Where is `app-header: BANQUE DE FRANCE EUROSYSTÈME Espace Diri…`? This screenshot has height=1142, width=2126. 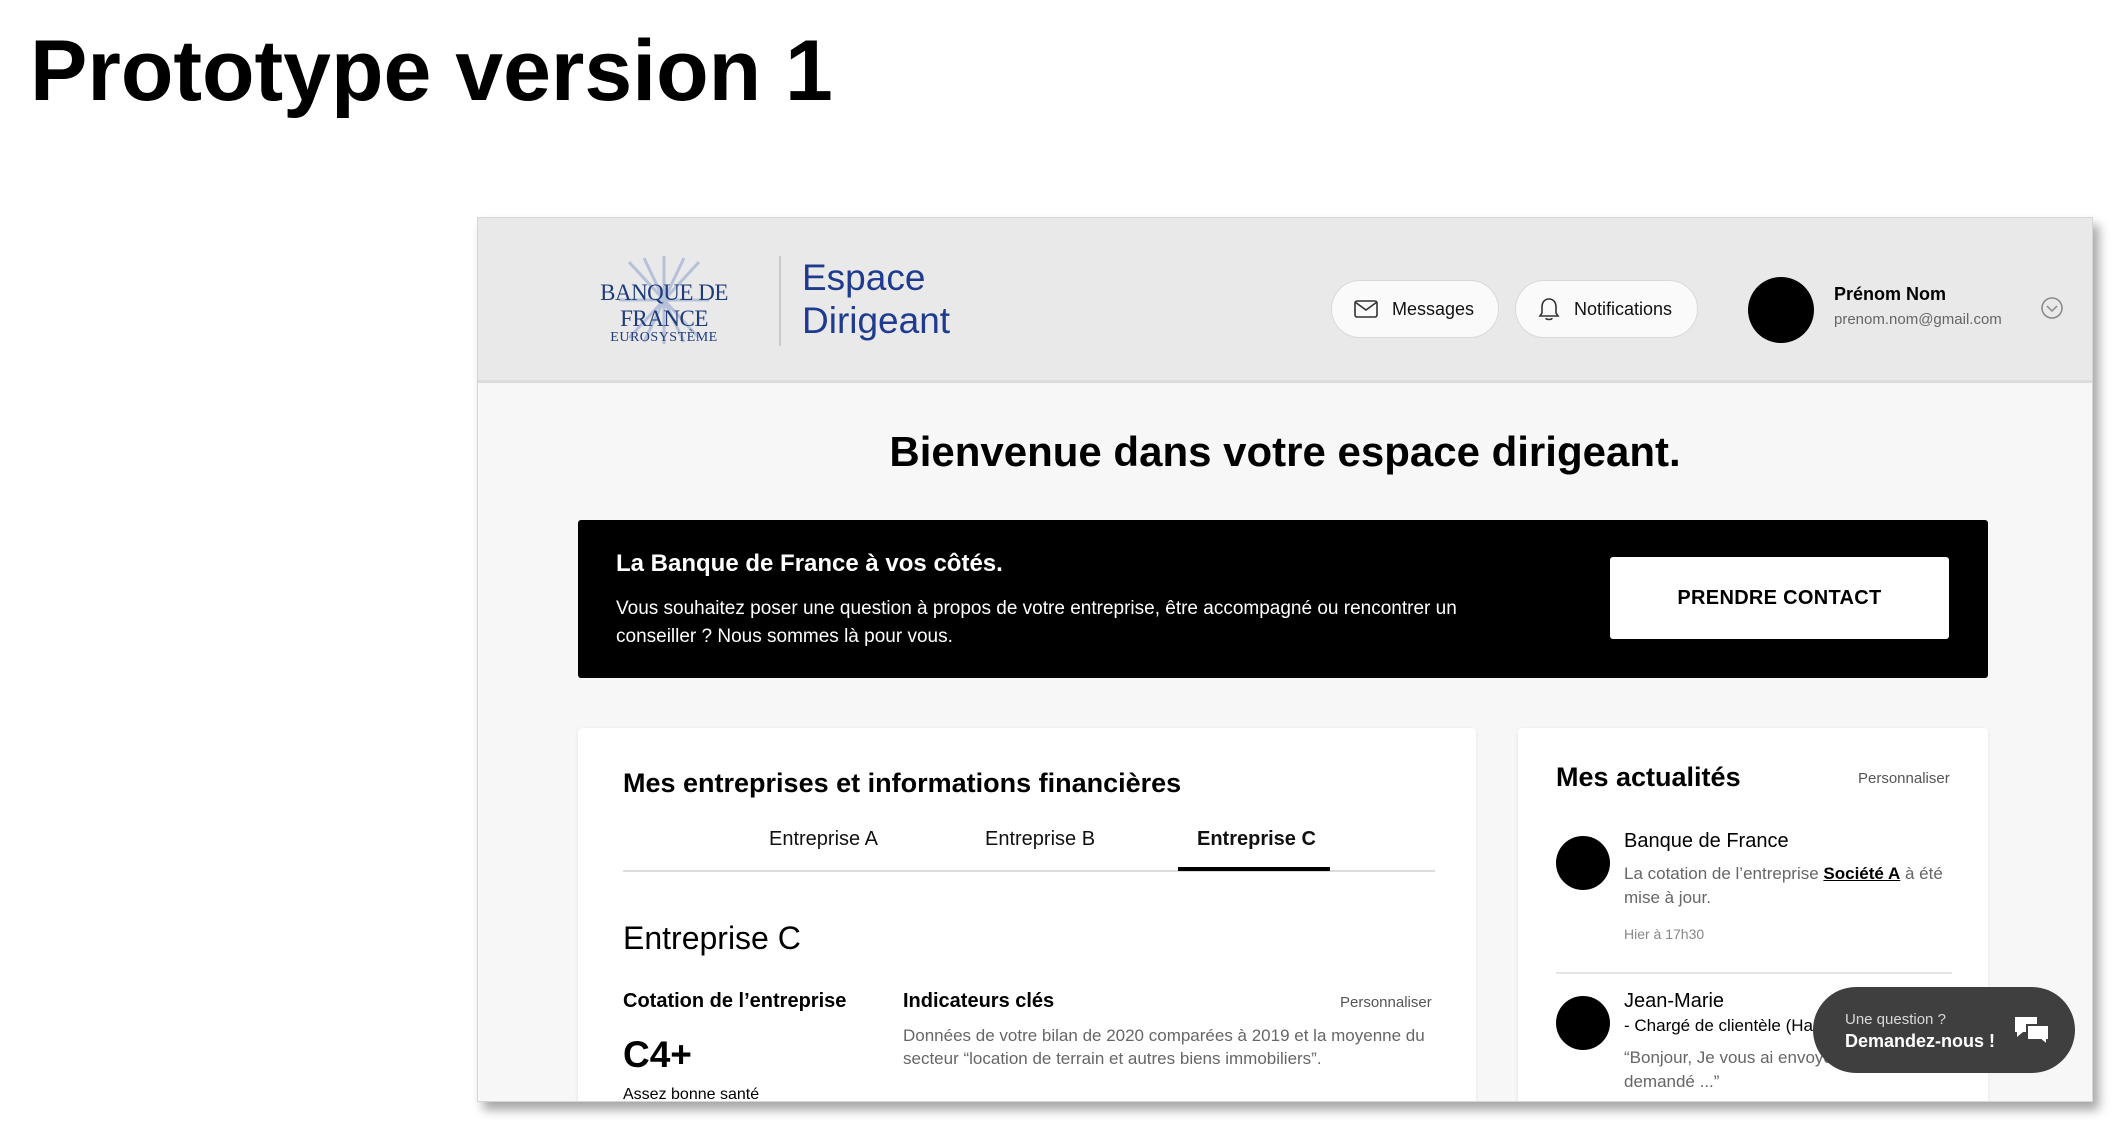
app-header: BANQUE DE FRANCE EUROSYSTÈME Espace Diri… is located at coordinates (1285, 300).